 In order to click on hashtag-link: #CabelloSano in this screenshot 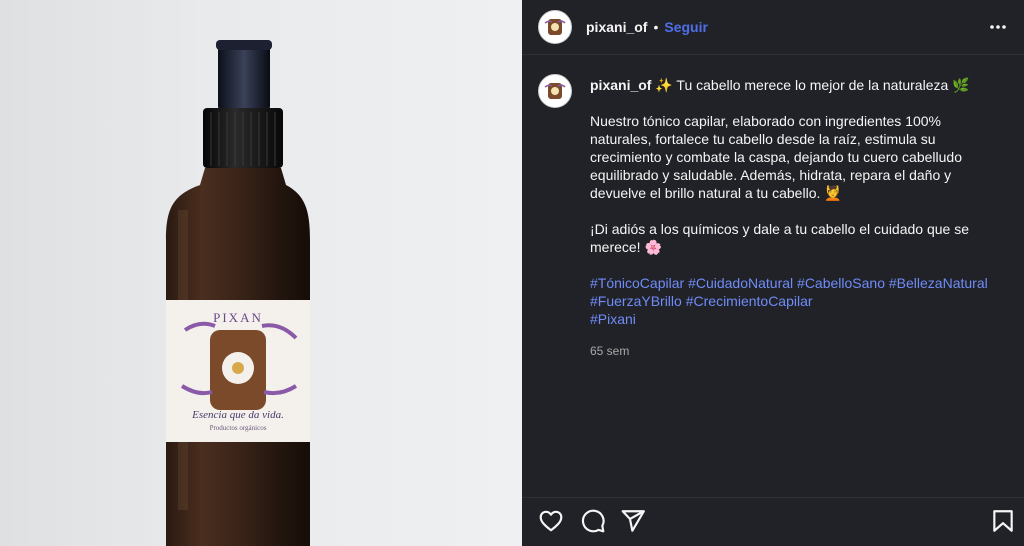, I will do `click(841, 283)`.